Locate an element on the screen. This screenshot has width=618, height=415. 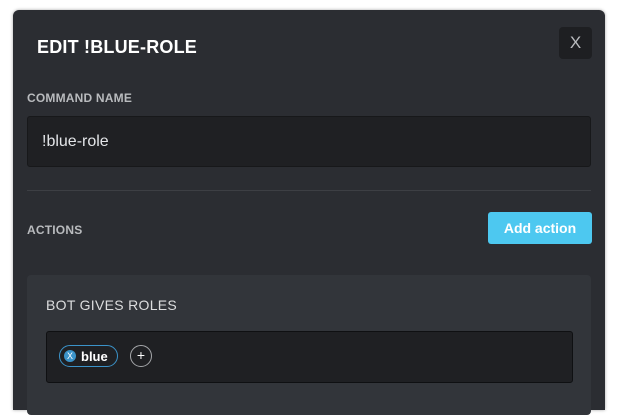
command-name-input is located at coordinates (309, 141).